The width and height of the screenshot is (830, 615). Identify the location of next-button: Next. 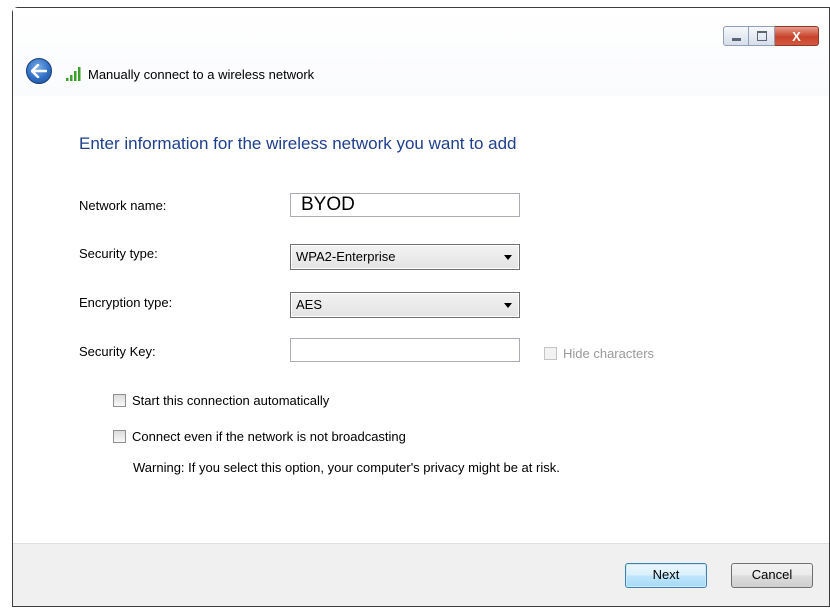
(666, 575).